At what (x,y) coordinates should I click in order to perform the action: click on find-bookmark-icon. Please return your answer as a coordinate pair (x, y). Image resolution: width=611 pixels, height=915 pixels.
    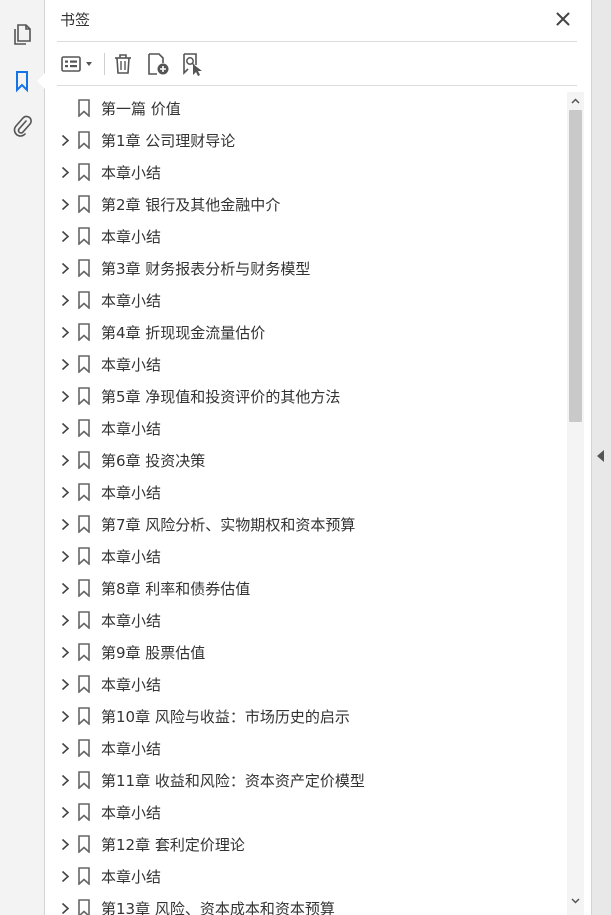
    Looking at the image, I should click on (192, 64).